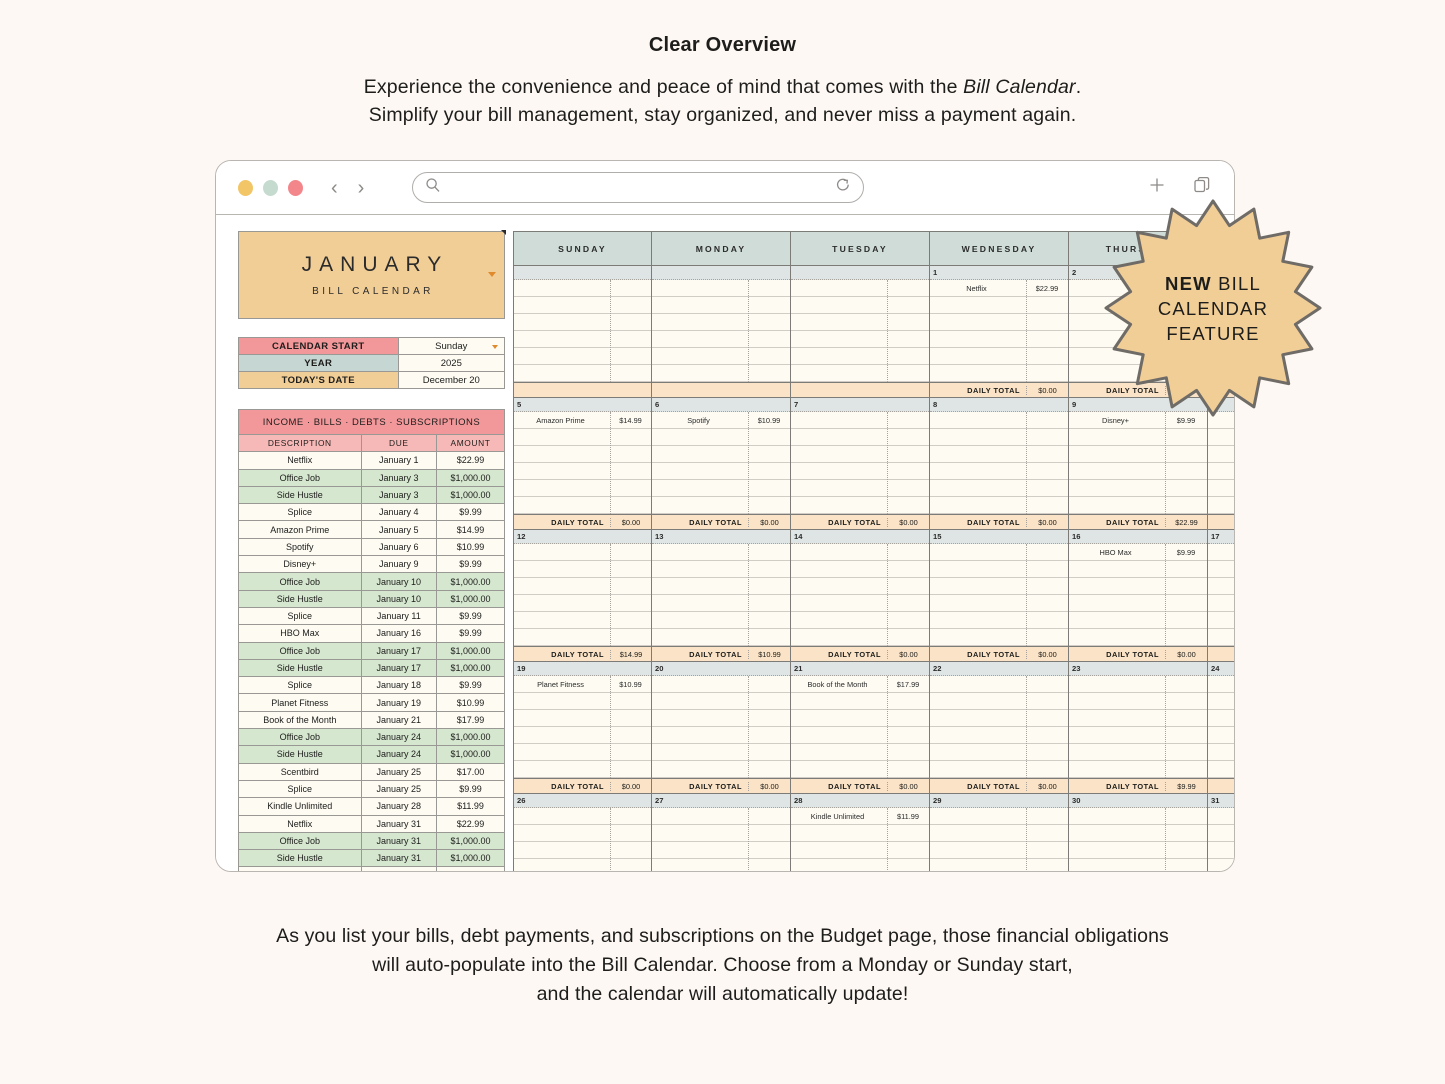 The width and height of the screenshot is (1445, 1084). I want to click on calendar-entry: Netflix $22.99, so click(999, 288).